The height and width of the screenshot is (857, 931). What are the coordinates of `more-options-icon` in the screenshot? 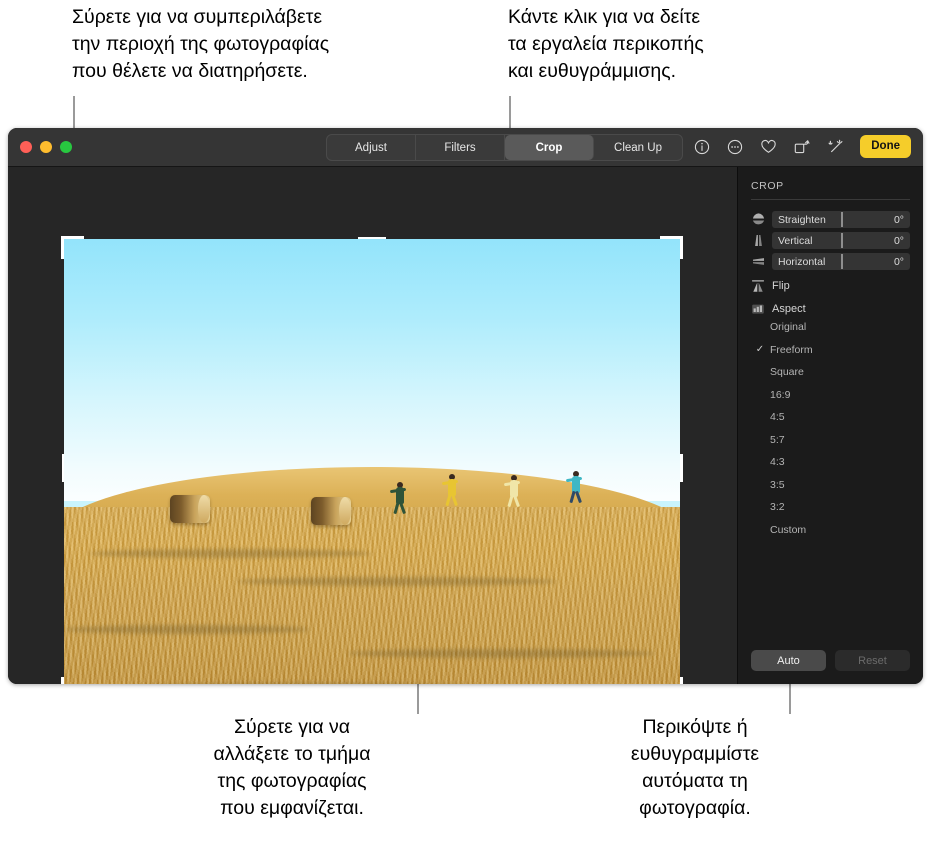 It's located at (735, 147).